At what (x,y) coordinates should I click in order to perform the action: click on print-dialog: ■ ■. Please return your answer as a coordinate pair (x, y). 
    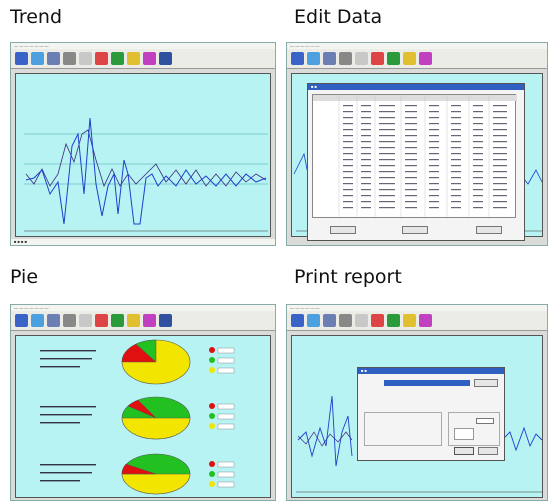
    Looking at the image, I should click on (431, 414).